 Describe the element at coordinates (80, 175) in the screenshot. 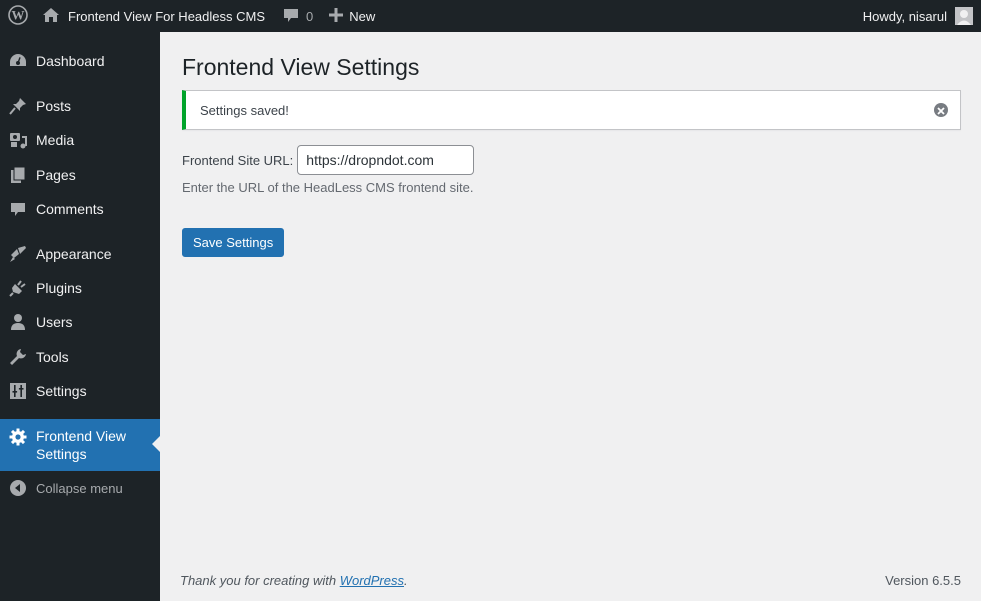

I see `sidebar-item-pages: Pages` at that location.